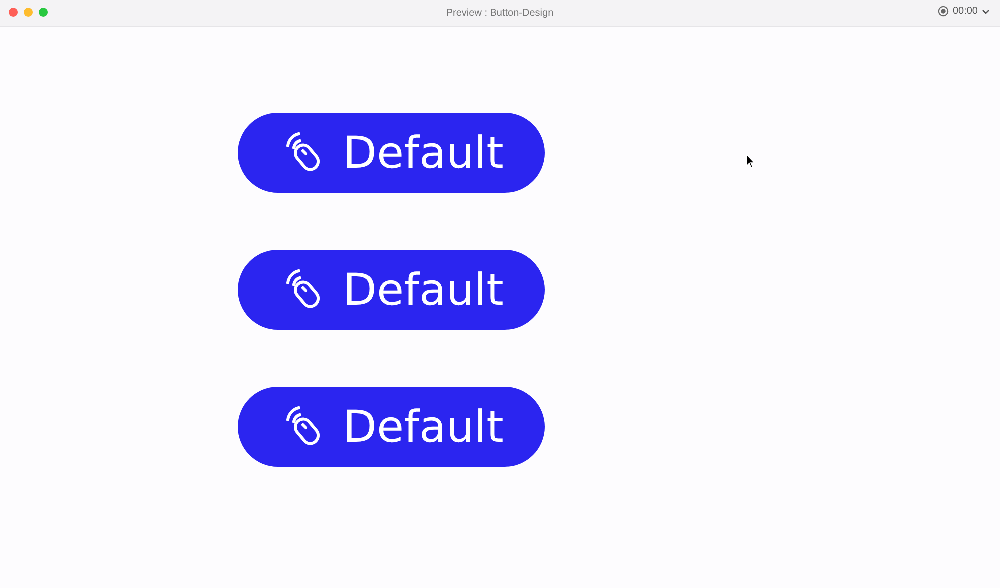  I want to click on close-button, so click(13, 12).